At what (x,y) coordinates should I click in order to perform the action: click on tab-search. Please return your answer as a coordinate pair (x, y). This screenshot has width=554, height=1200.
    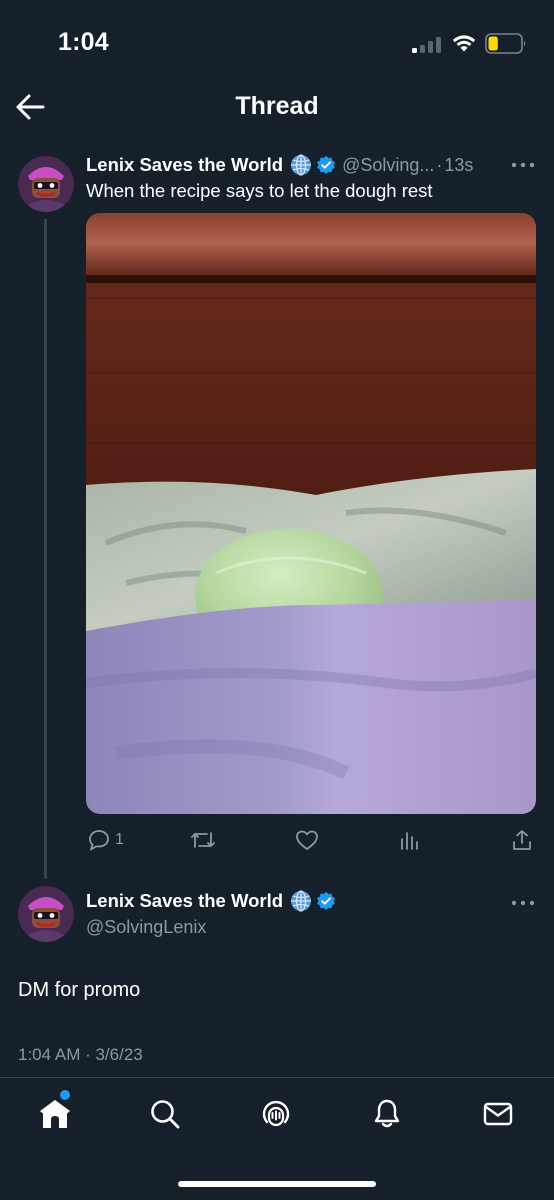
    Looking at the image, I should click on (165, 1114).